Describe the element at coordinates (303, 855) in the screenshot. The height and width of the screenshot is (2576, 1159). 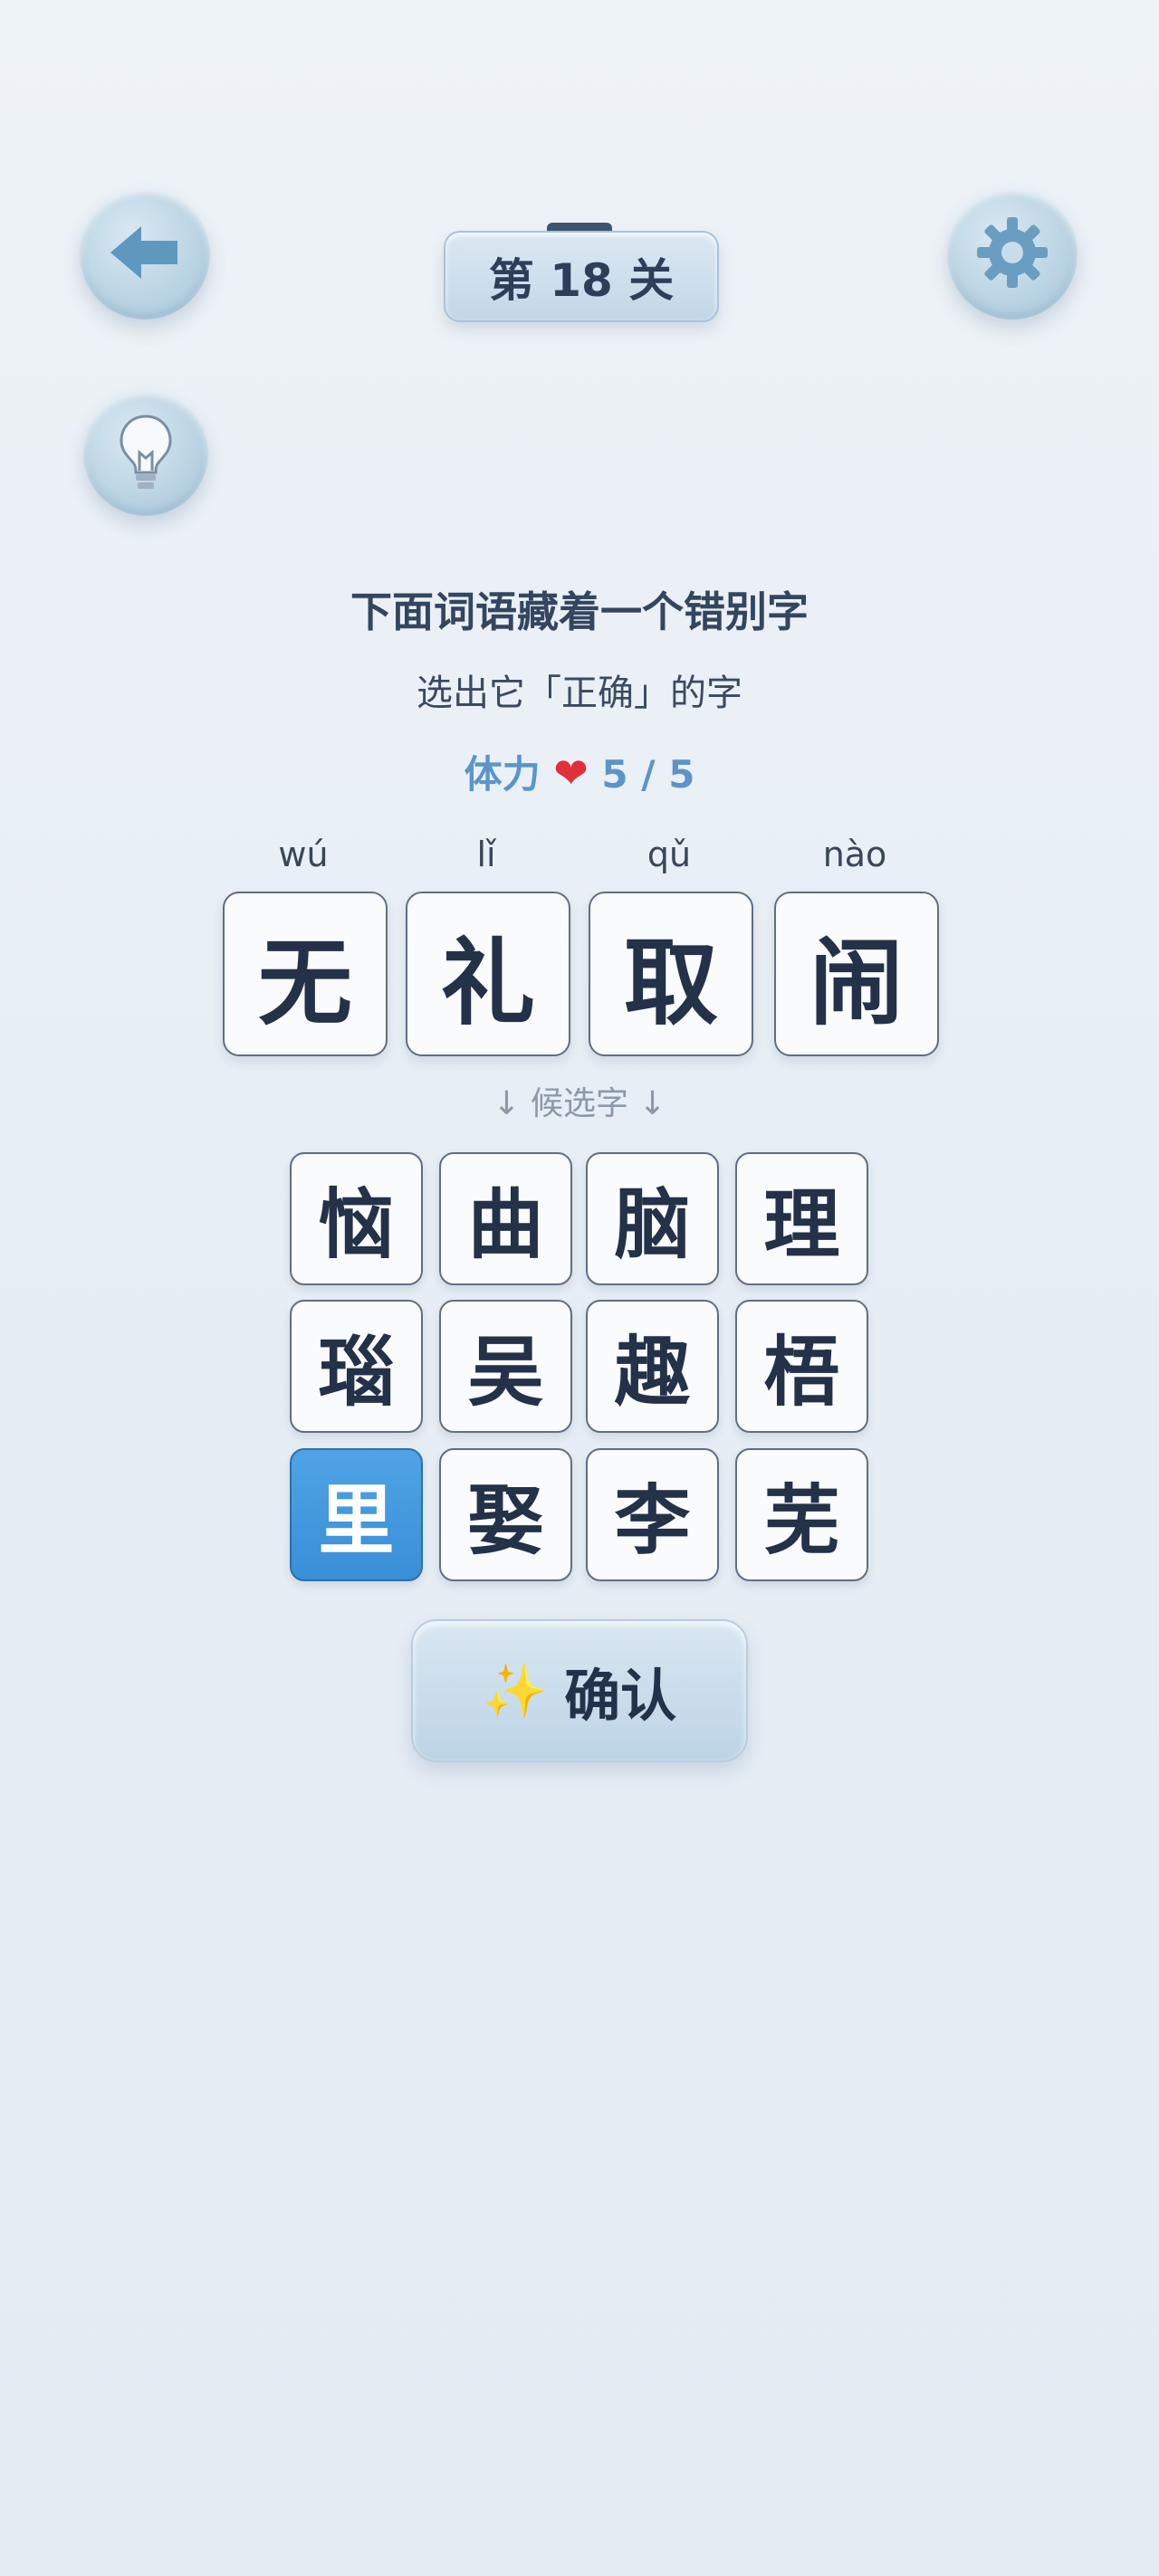
I see `pinyin-label: wú` at that location.